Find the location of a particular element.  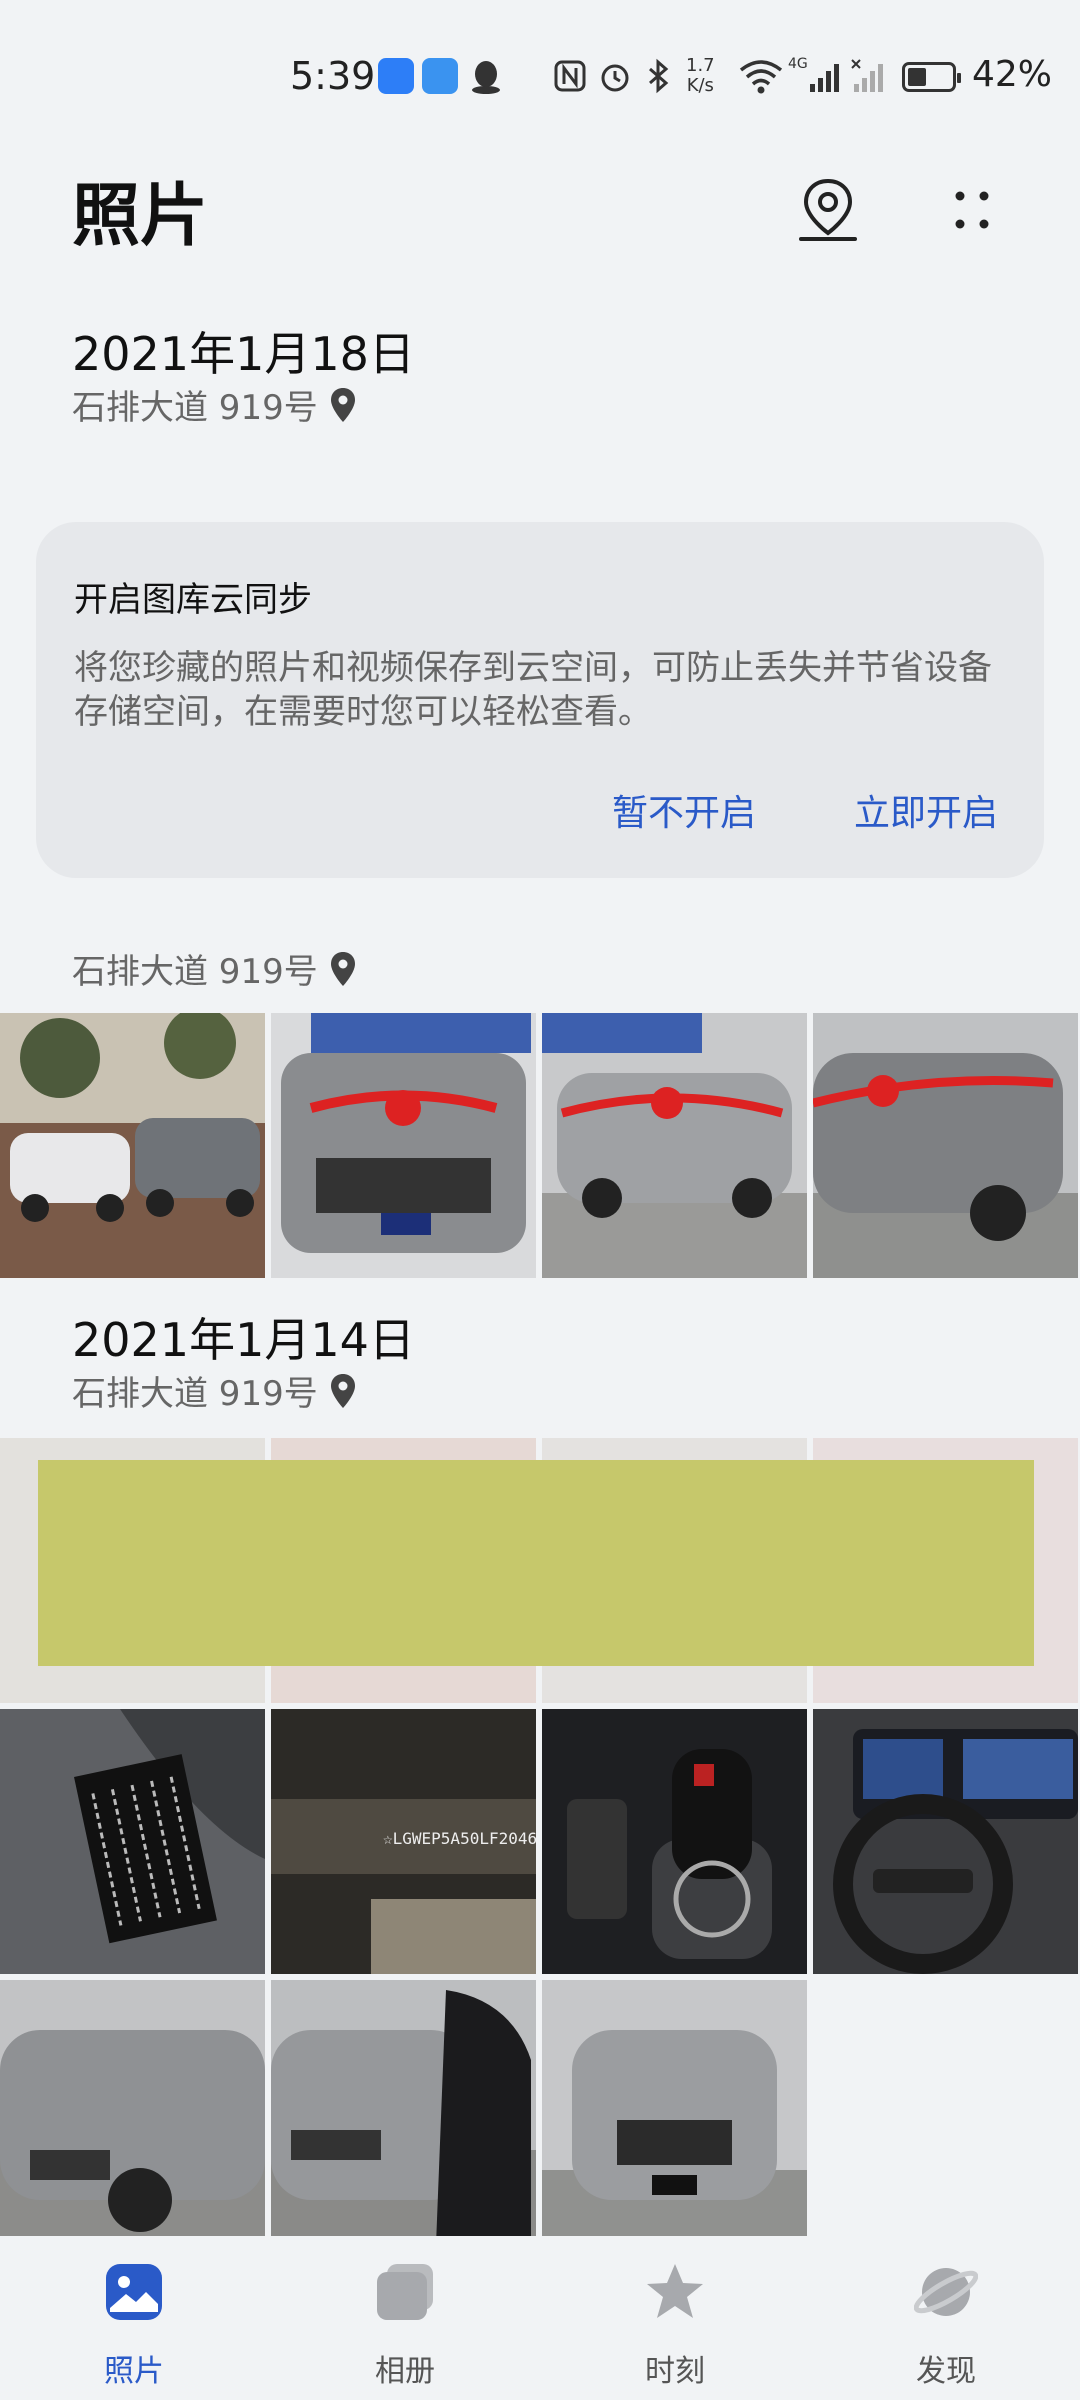

vehicle-nameplate-image is located at coordinates (132, 1841).